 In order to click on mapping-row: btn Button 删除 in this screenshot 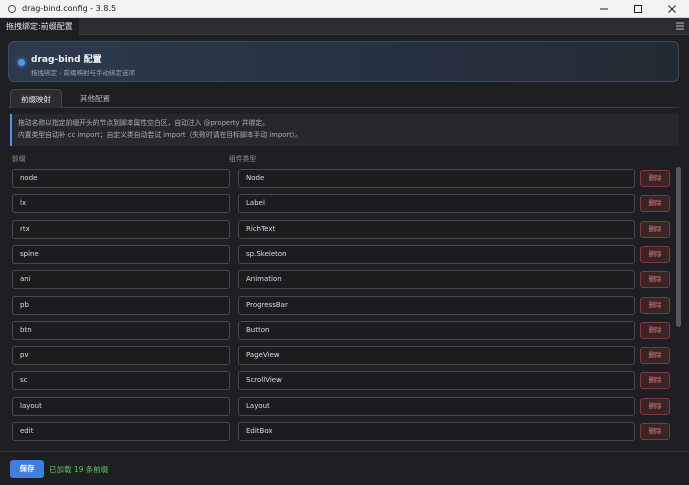, I will do `click(342, 330)`.